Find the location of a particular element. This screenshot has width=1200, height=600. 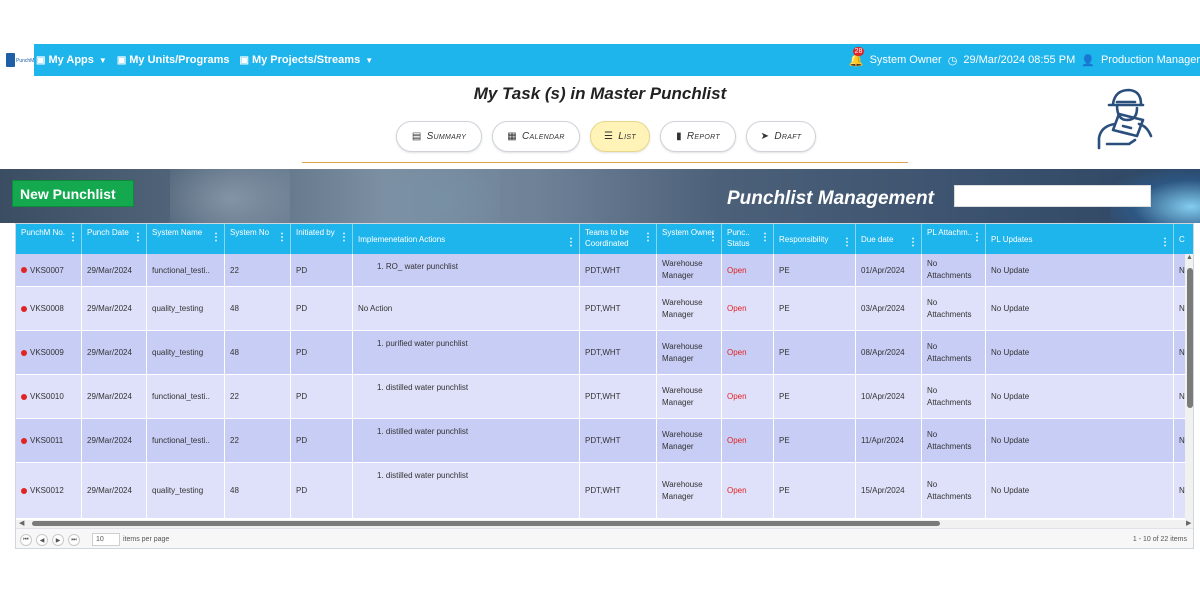

tab-calendar-label: Calendar is located at coordinates (543, 136).